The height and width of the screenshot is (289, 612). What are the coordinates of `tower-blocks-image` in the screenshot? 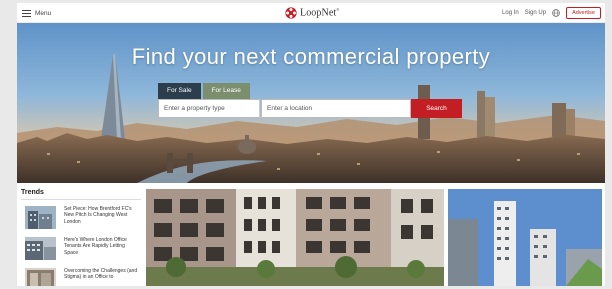 It's located at (525, 237).